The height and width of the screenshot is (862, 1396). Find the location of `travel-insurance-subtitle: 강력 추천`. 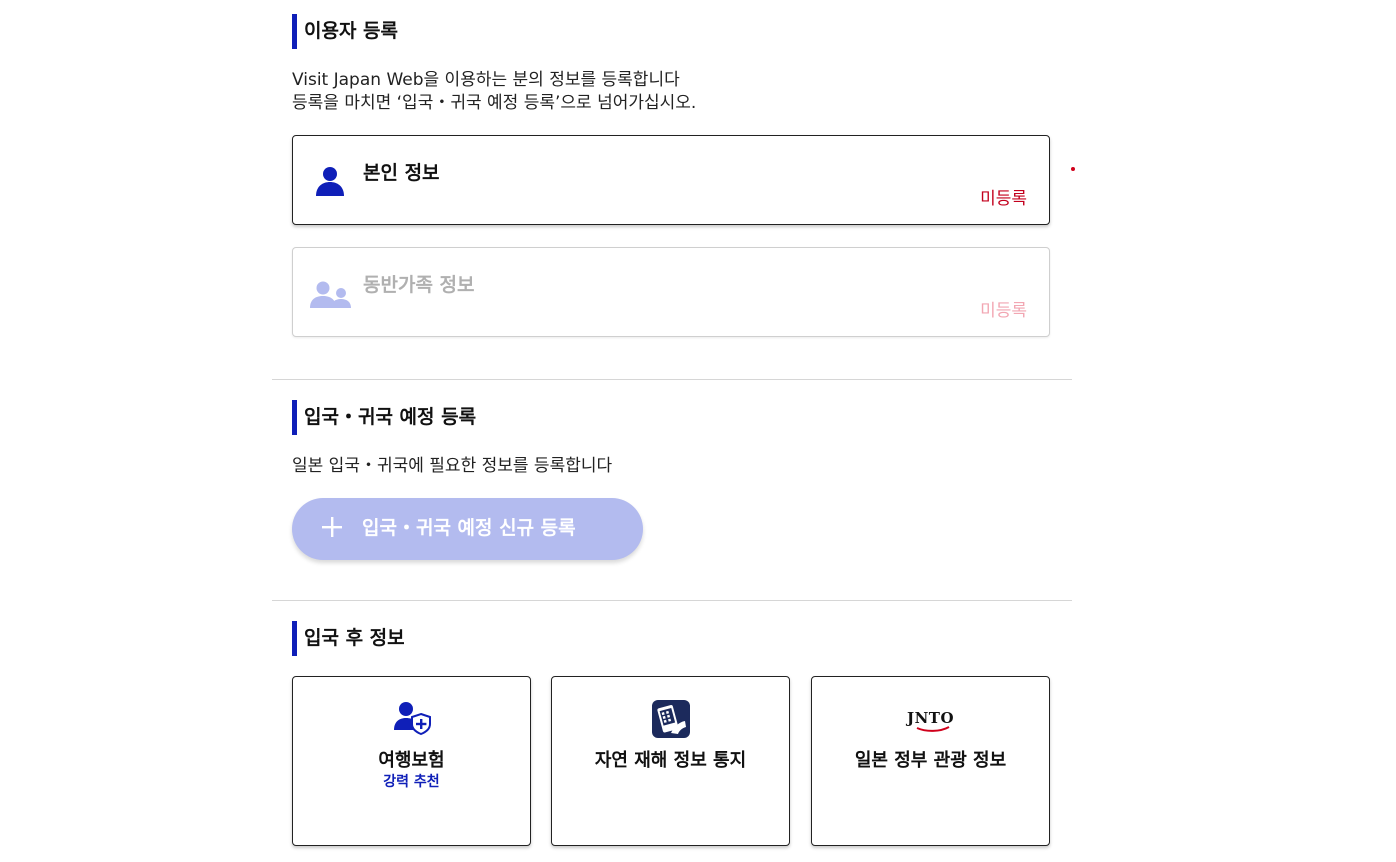

travel-insurance-subtitle: 강력 추천 is located at coordinates (411, 782).